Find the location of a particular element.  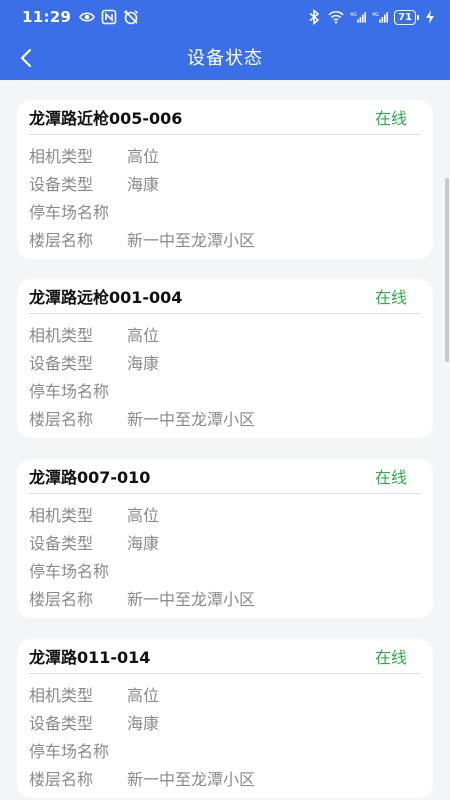

status-bar: 11:29 4G 4G 71 is located at coordinates (225, 17).